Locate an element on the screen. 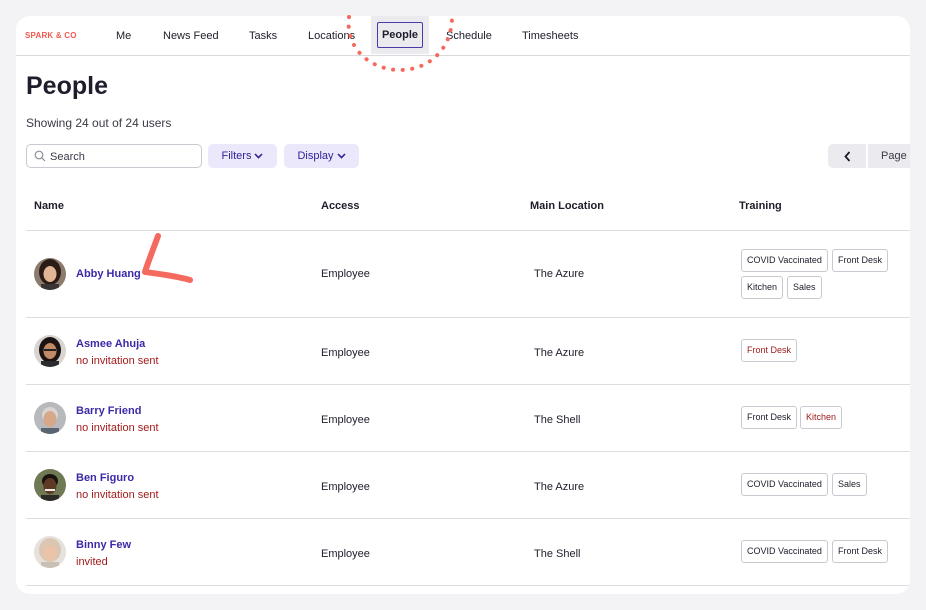  nav-item-locations: Locations is located at coordinates (331, 36).